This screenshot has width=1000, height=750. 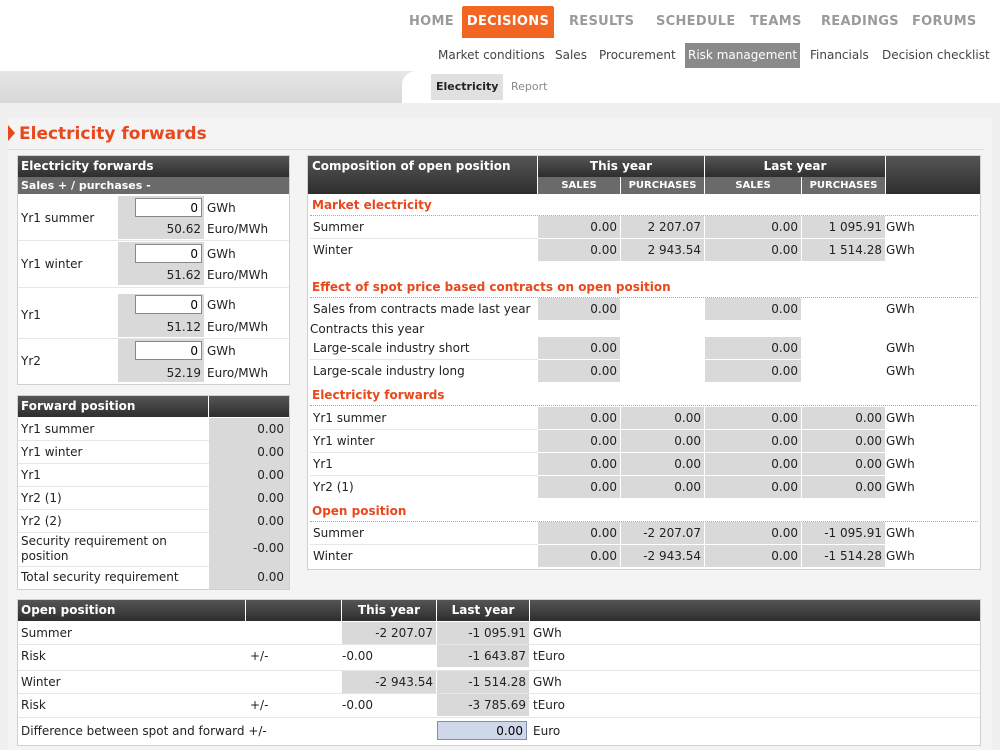 What do you see at coordinates (662, 227) in the screenshot?
I see `comp-value: 2 207.07` at bounding box center [662, 227].